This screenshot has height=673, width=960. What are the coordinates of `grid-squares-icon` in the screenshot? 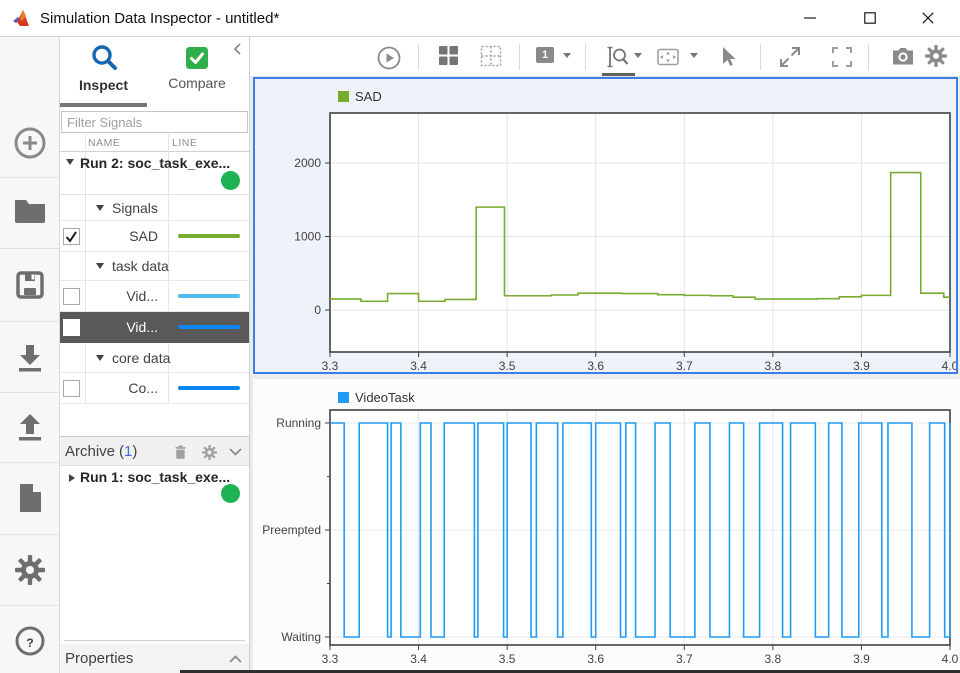 It's located at (448, 55).